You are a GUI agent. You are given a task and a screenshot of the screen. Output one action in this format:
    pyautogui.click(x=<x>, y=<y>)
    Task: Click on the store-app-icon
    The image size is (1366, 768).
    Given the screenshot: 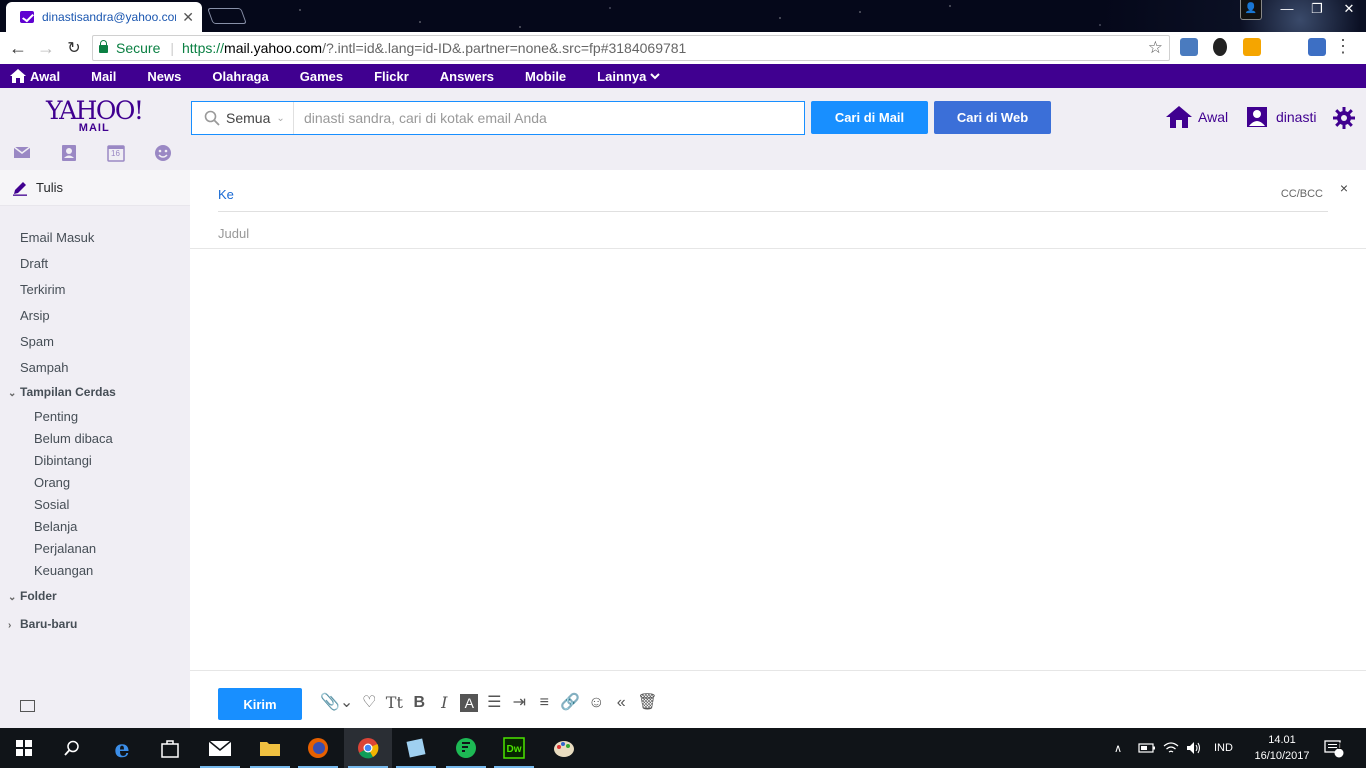 What is the action you would take?
    pyautogui.click(x=170, y=748)
    